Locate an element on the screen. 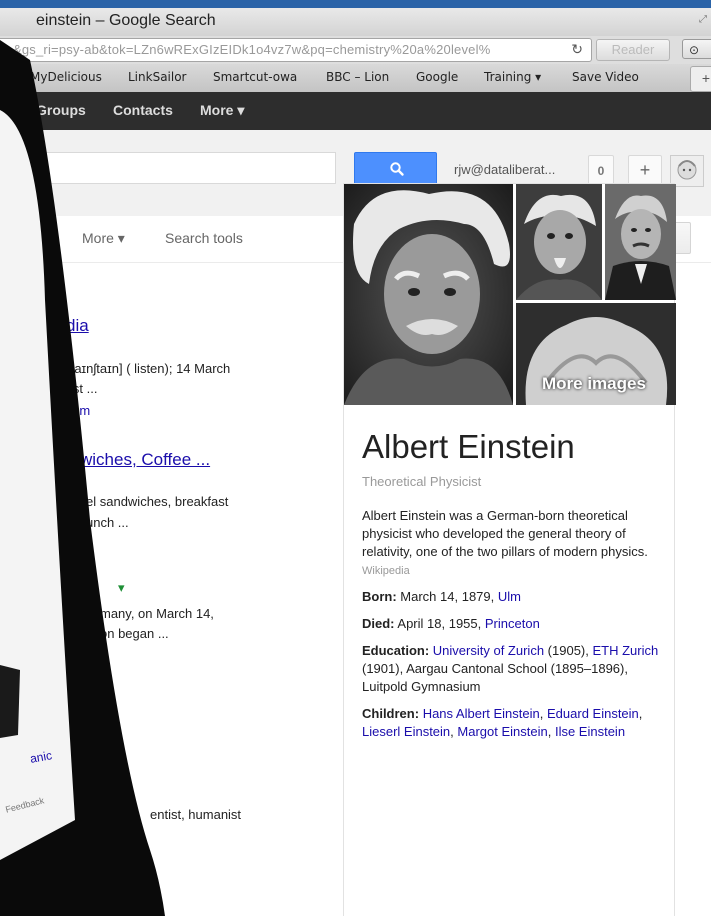 Image resolution: width=711 pixels, height=916 pixels. tab-more: More ▾ is located at coordinates (103, 238).